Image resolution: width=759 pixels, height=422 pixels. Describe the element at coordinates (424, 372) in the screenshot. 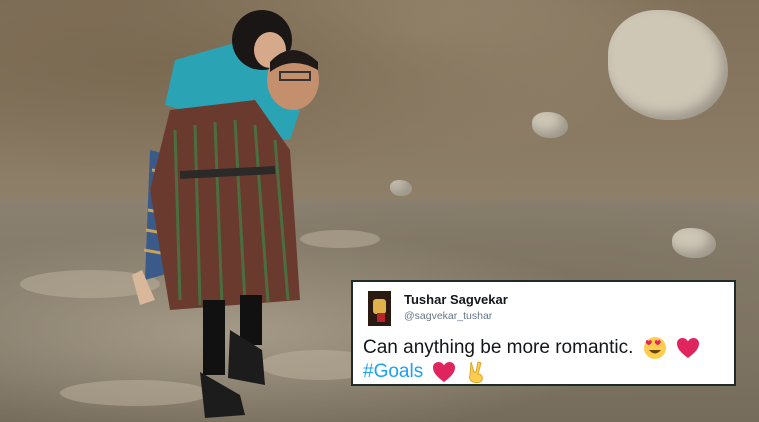

I see `tweet-hashtag-line: #Goals` at that location.